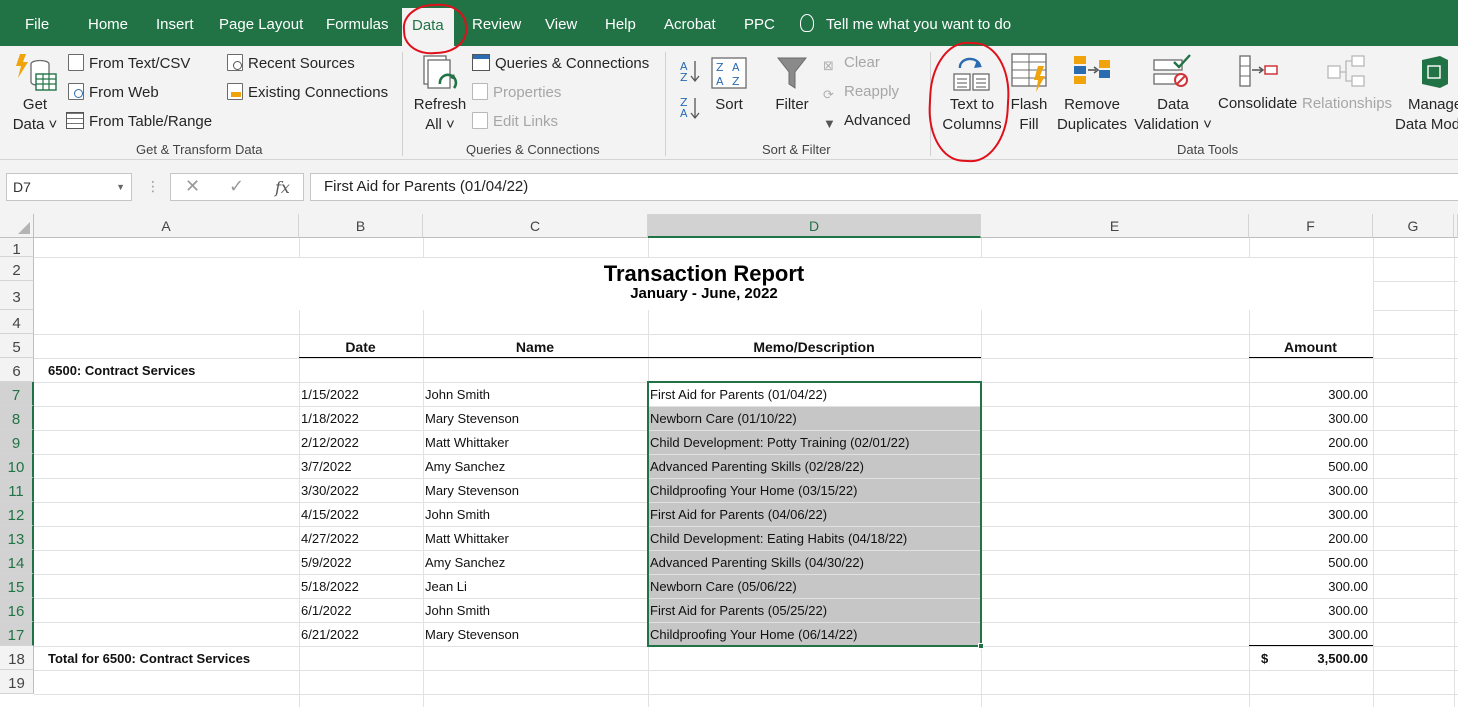  Describe the element at coordinates (17, 562) in the screenshot. I see `row-header-14: 14` at that location.